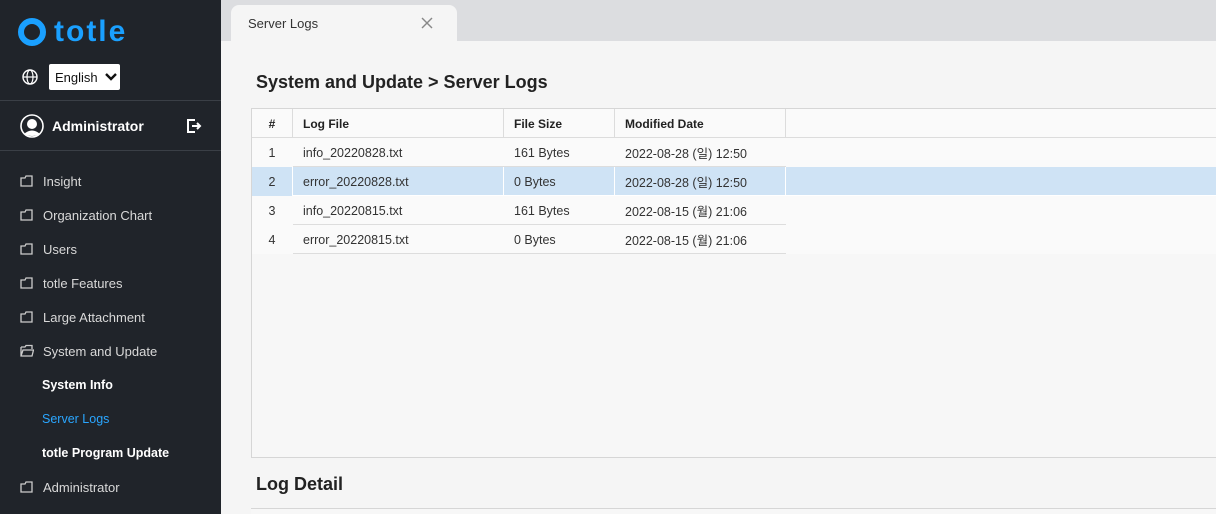 Image resolution: width=1216 pixels, height=514 pixels. I want to click on sidebar-item-label: Users, so click(60, 249).